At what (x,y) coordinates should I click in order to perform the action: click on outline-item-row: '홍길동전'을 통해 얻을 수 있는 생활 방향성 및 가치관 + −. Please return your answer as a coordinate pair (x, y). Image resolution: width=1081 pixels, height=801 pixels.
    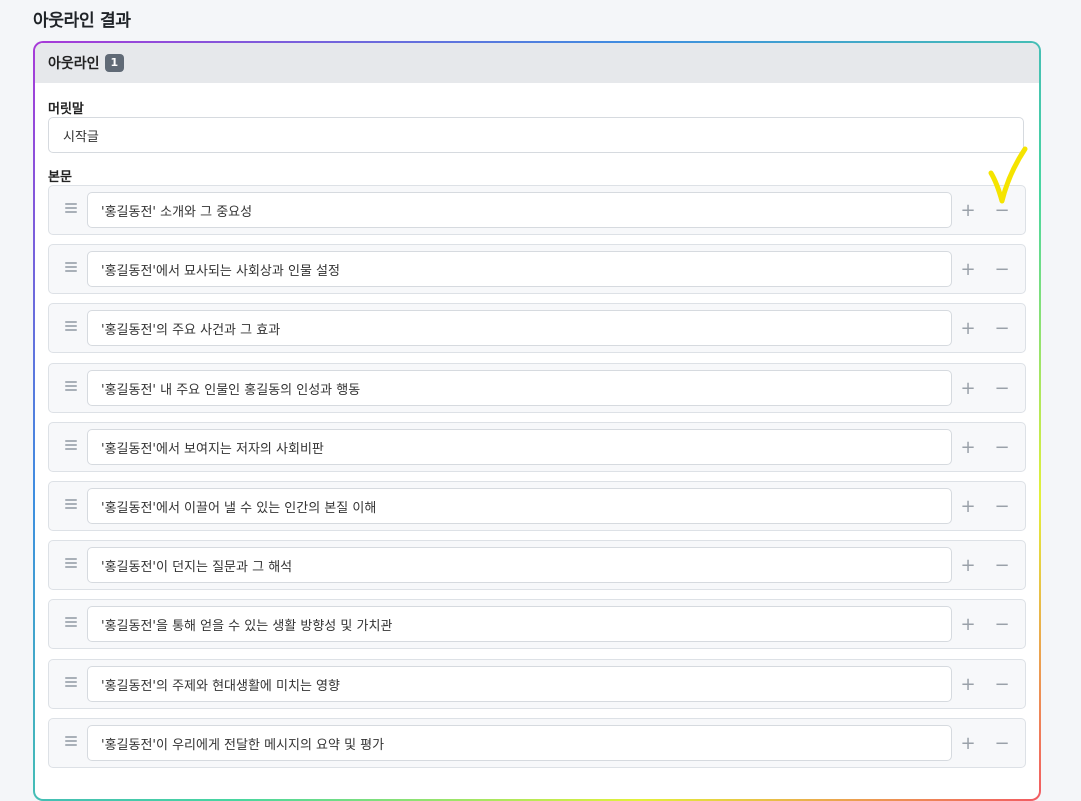
    Looking at the image, I should click on (537, 624).